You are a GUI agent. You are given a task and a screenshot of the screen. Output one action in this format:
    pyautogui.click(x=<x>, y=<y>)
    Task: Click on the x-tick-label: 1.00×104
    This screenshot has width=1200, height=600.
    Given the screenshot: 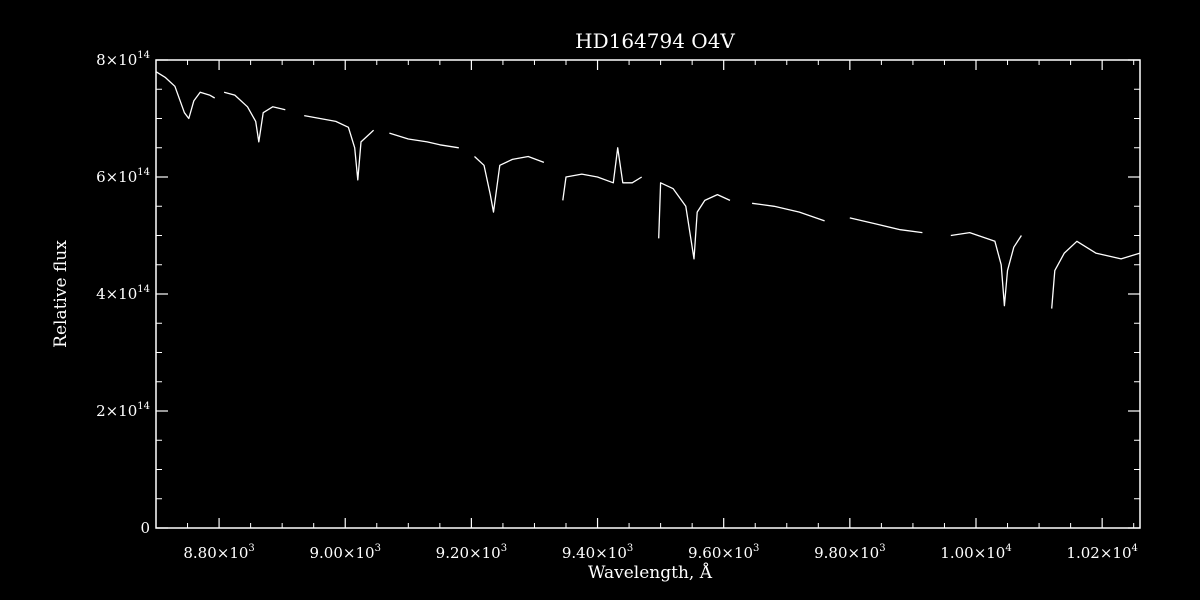 What is the action you would take?
    pyautogui.click(x=975, y=552)
    